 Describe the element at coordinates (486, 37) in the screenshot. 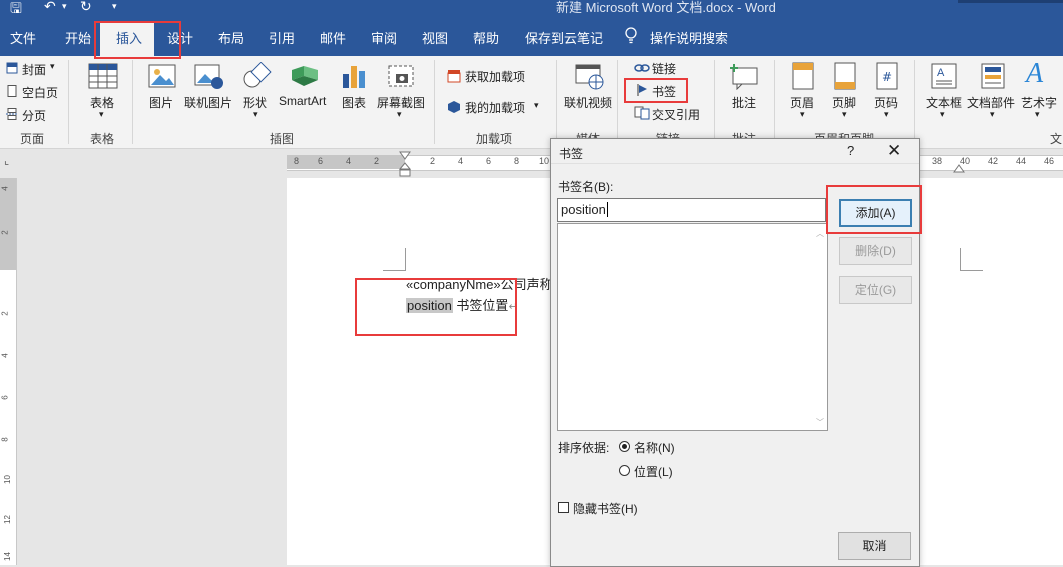

I see `tab-help: 帮助` at that location.